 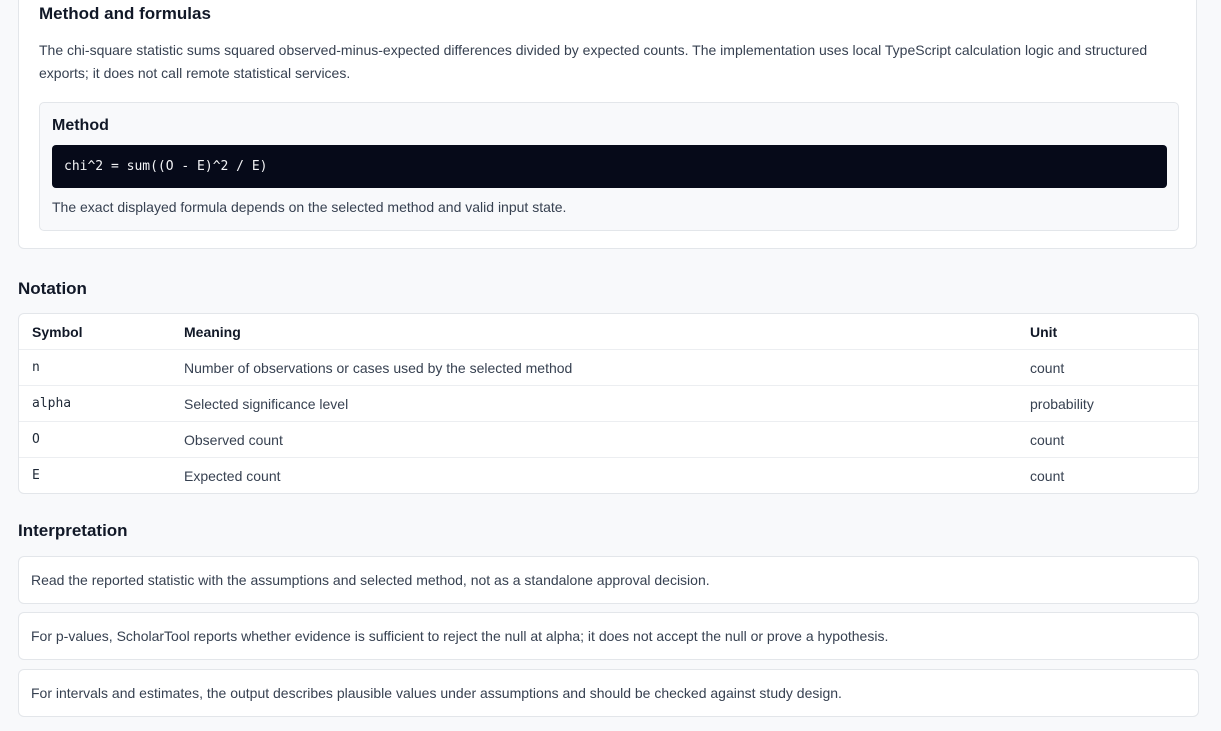 What do you see at coordinates (608, 332) in the screenshot?
I see `table-header-row: Symbol Meaning Unit` at bounding box center [608, 332].